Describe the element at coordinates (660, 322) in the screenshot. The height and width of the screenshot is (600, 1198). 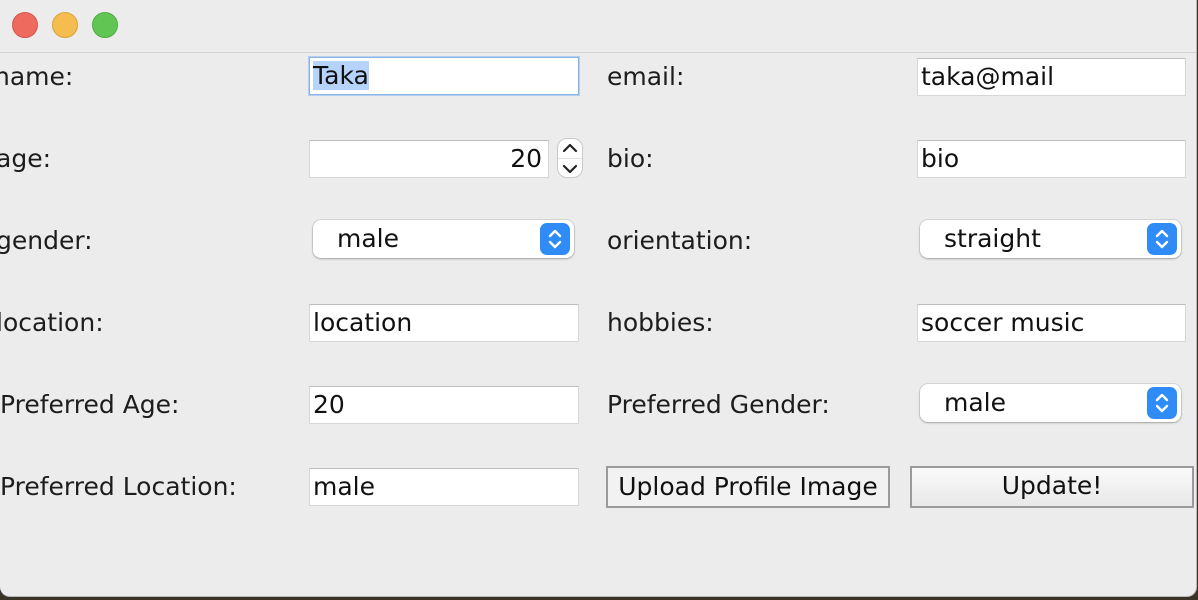
I see `hobbies-label: hobbies:` at that location.